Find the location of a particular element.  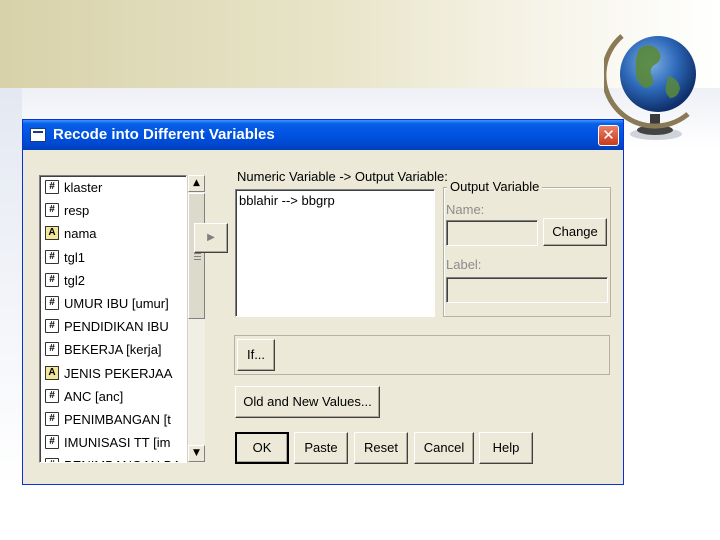

variable-label: PENIMBANGAN BA is located at coordinates (122, 460).